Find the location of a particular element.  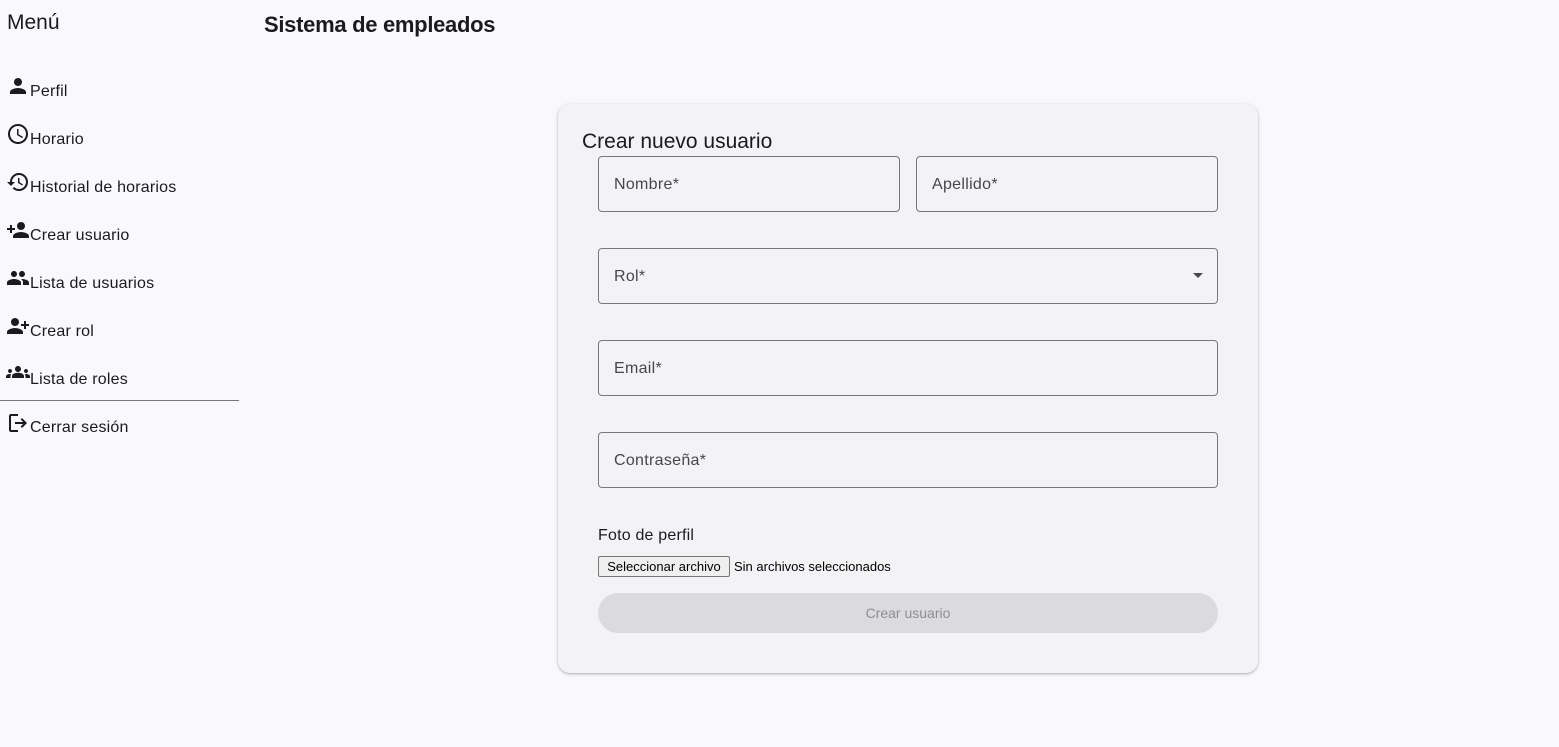

dropdown-arrow-icon is located at coordinates (1198, 275).